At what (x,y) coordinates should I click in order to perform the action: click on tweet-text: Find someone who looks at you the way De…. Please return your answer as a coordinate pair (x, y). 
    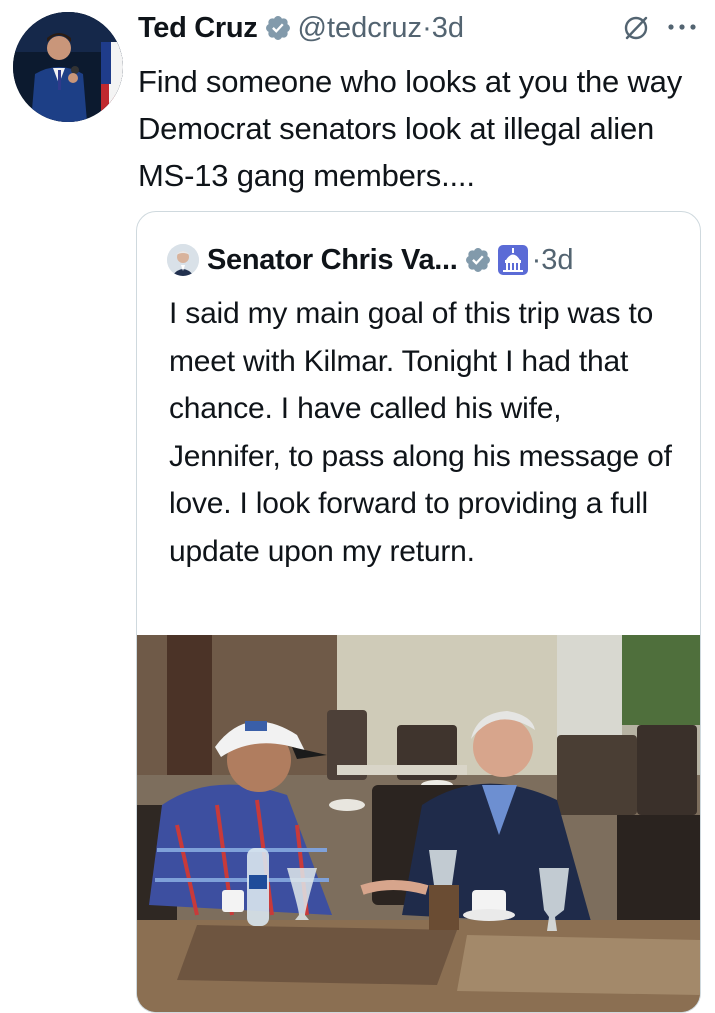
    Looking at the image, I should click on (410, 128).